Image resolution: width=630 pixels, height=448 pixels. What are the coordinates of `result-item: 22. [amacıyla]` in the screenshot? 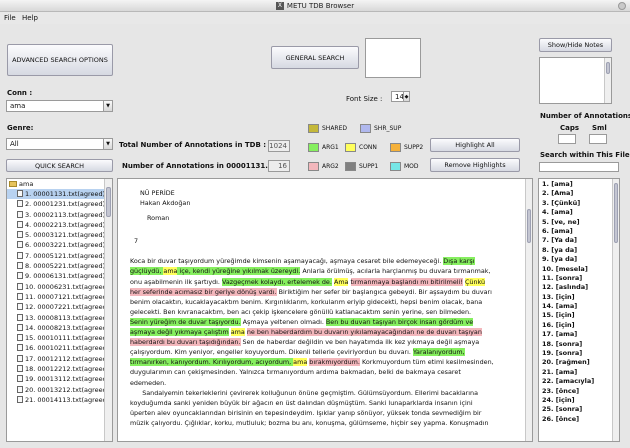 It's located at (579, 381).